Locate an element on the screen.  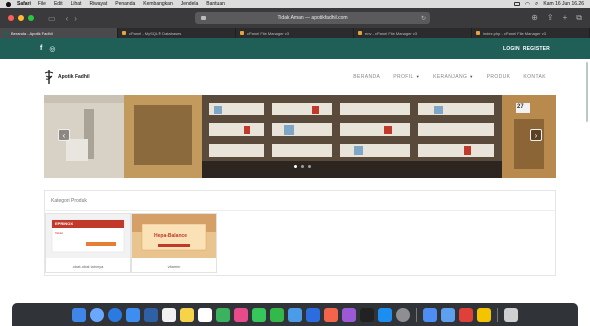
slider-prev-button: ‹ is located at coordinates (64, 135).